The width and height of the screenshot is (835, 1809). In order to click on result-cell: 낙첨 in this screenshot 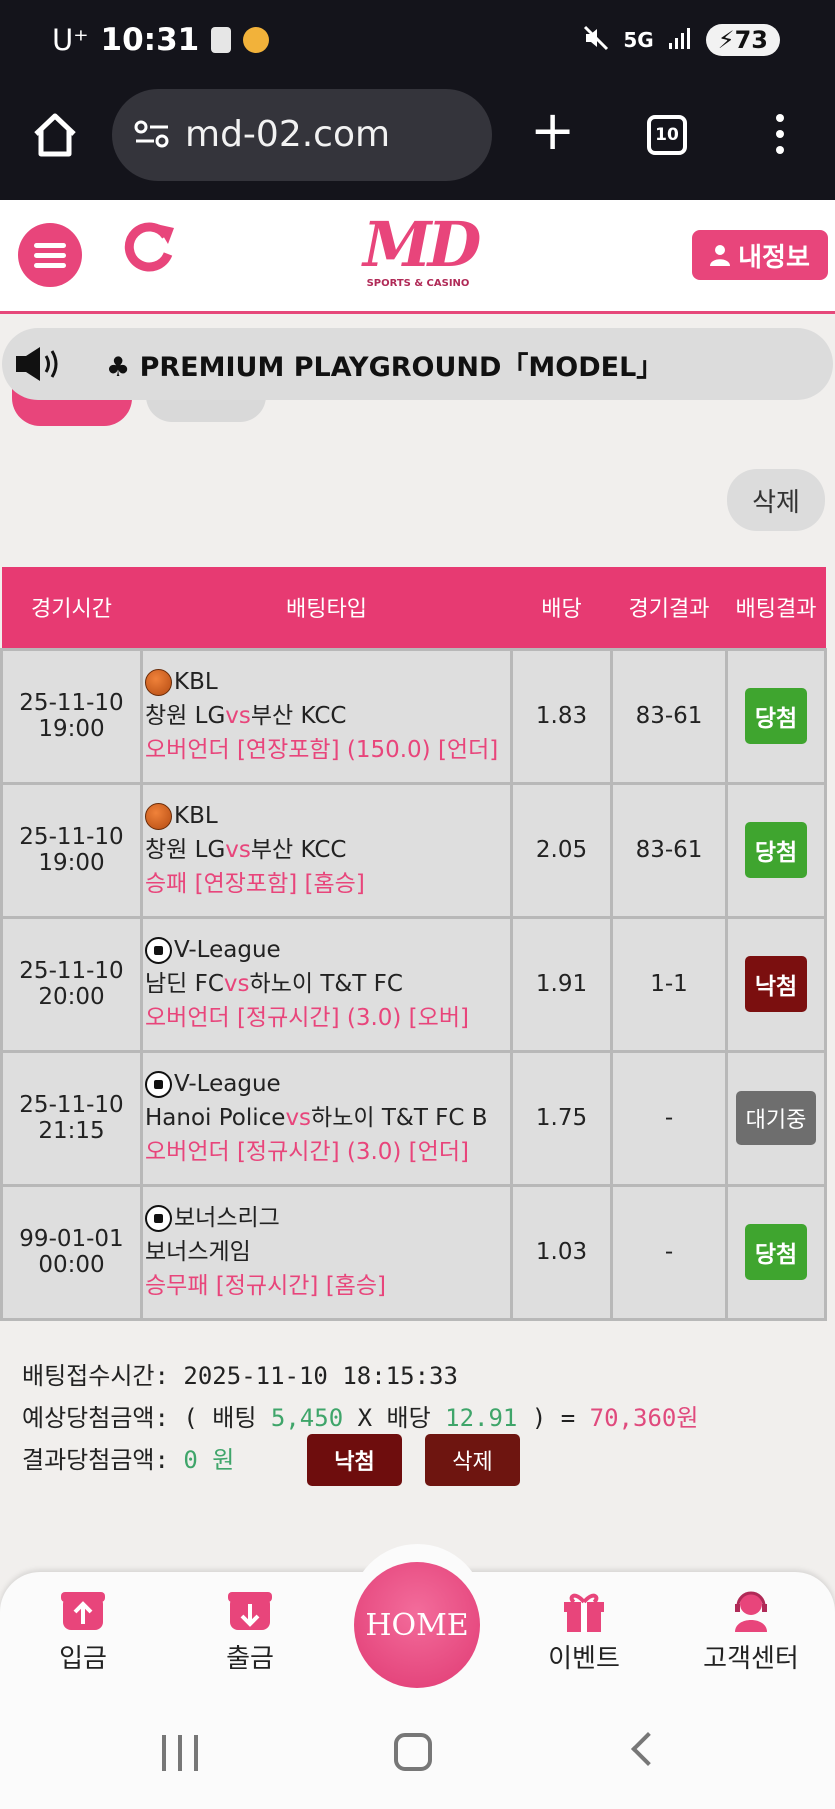, I will do `click(776, 984)`.